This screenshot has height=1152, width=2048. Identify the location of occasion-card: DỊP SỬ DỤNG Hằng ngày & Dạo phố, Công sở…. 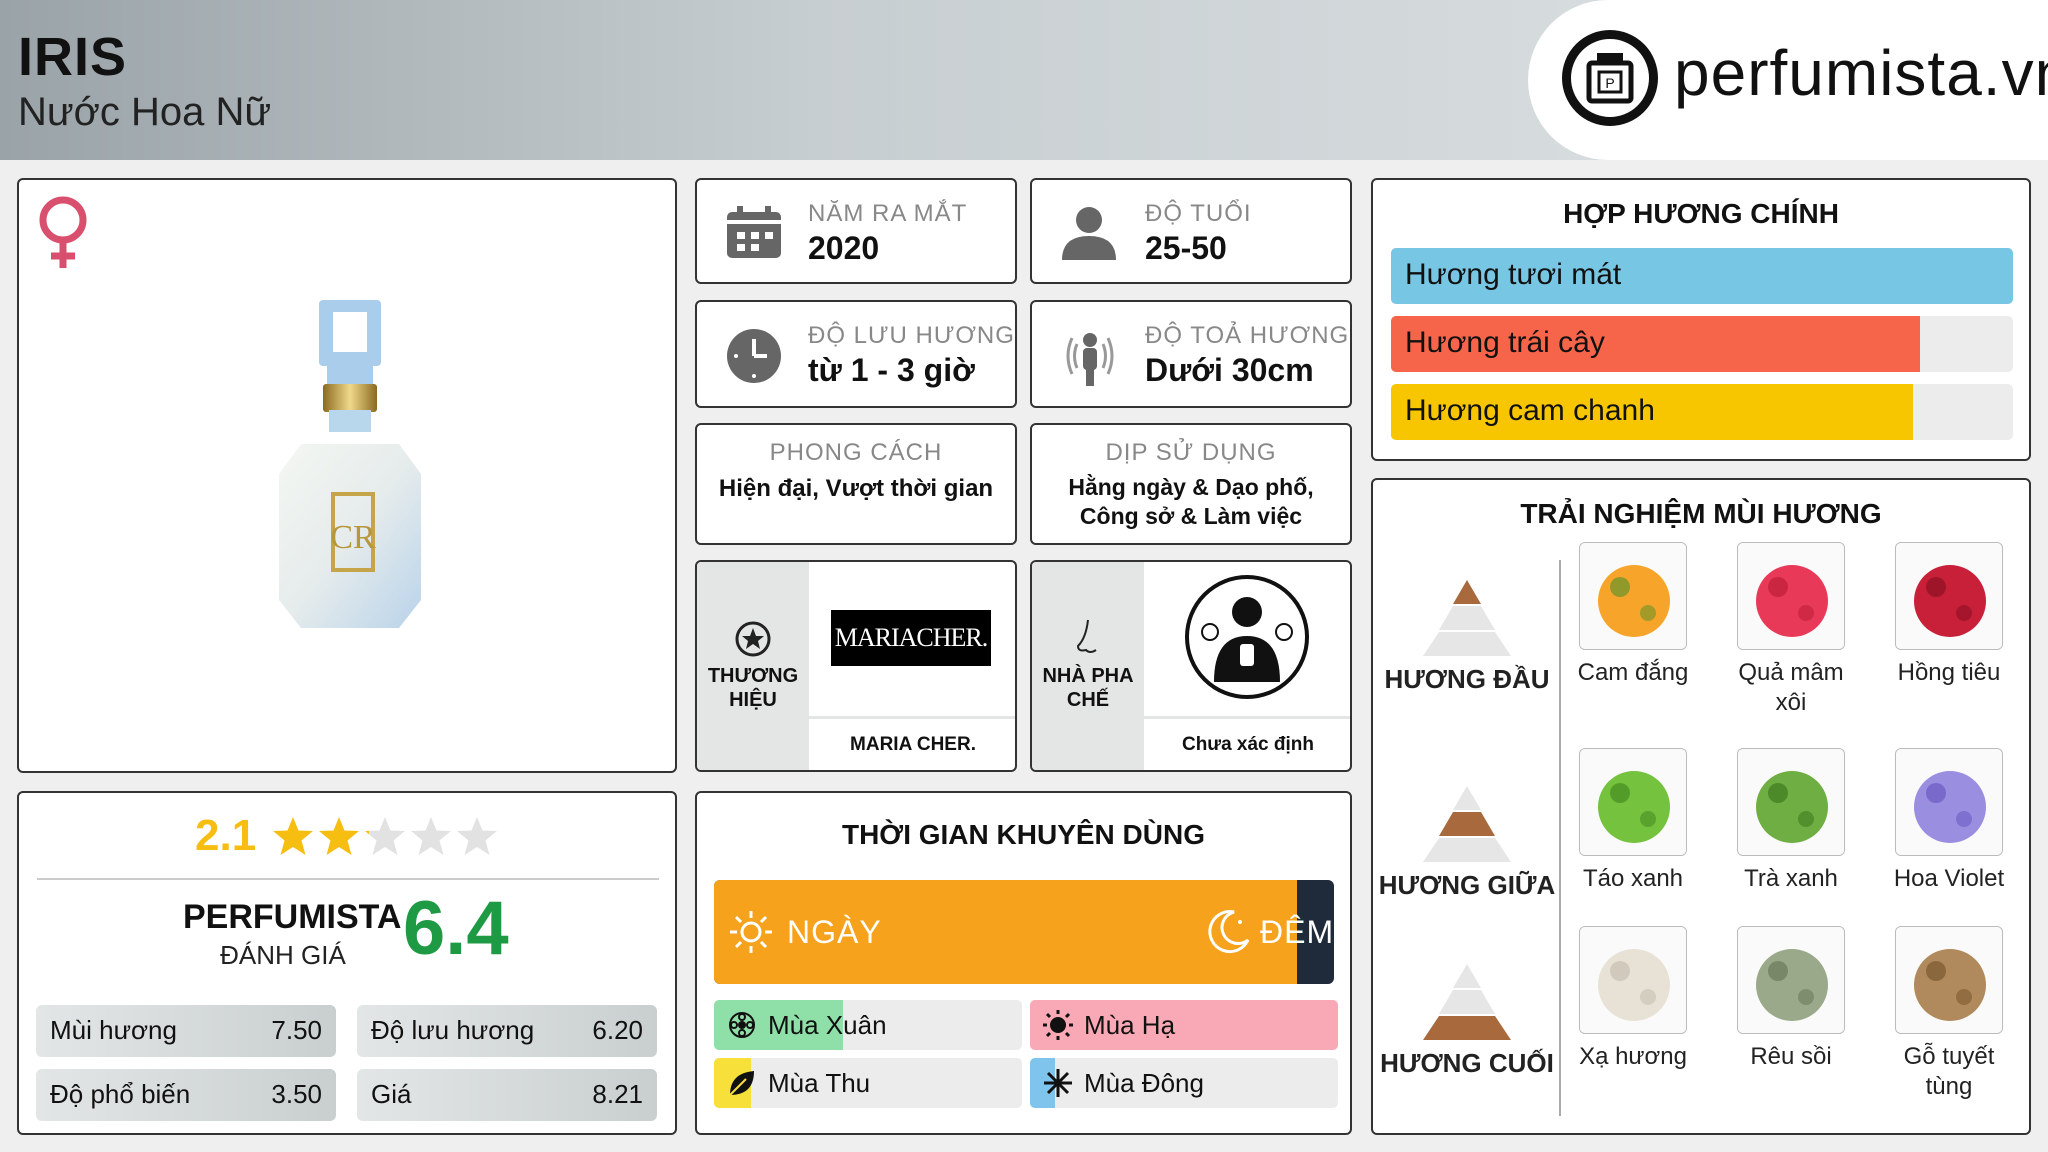
(1191, 484).